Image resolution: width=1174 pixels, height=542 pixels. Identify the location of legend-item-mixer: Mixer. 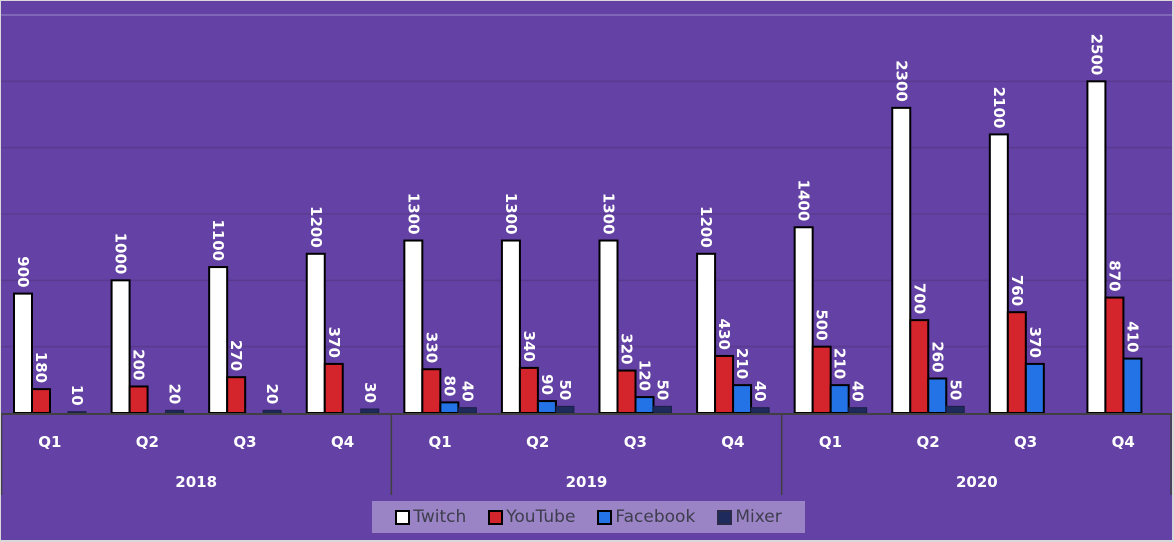
(749, 517).